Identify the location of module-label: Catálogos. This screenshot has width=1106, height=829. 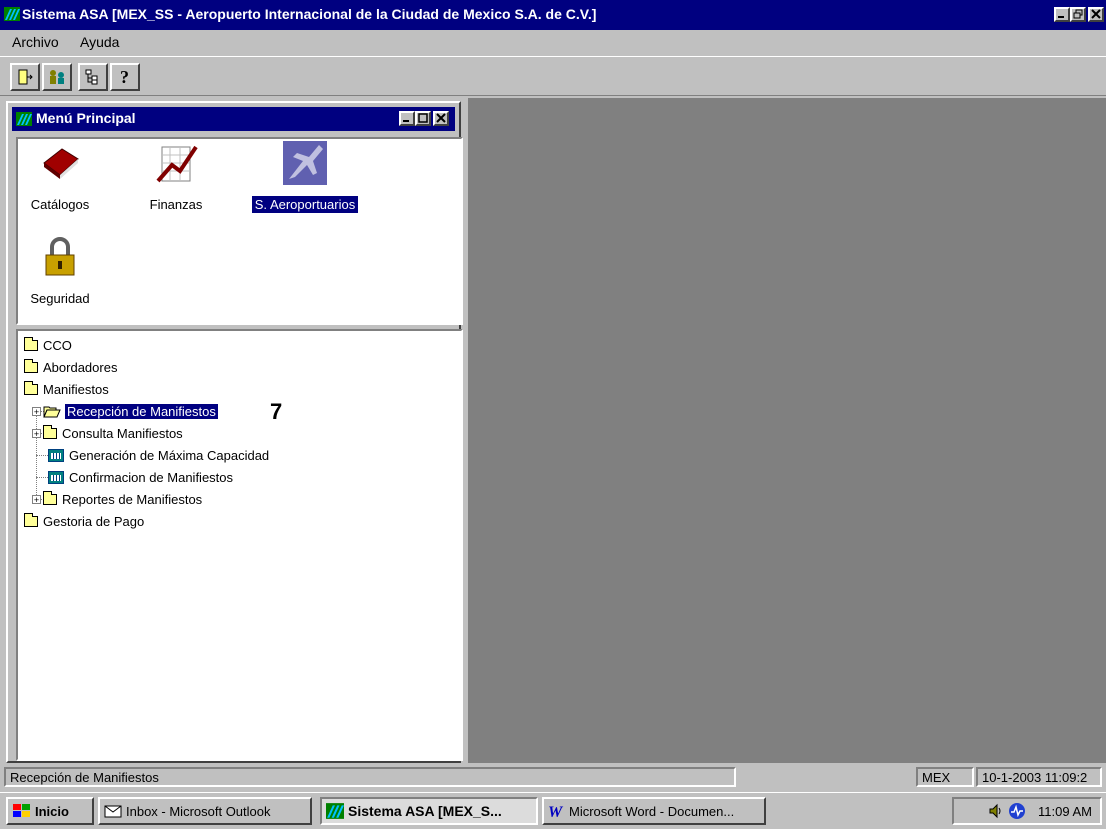
(60, 204).